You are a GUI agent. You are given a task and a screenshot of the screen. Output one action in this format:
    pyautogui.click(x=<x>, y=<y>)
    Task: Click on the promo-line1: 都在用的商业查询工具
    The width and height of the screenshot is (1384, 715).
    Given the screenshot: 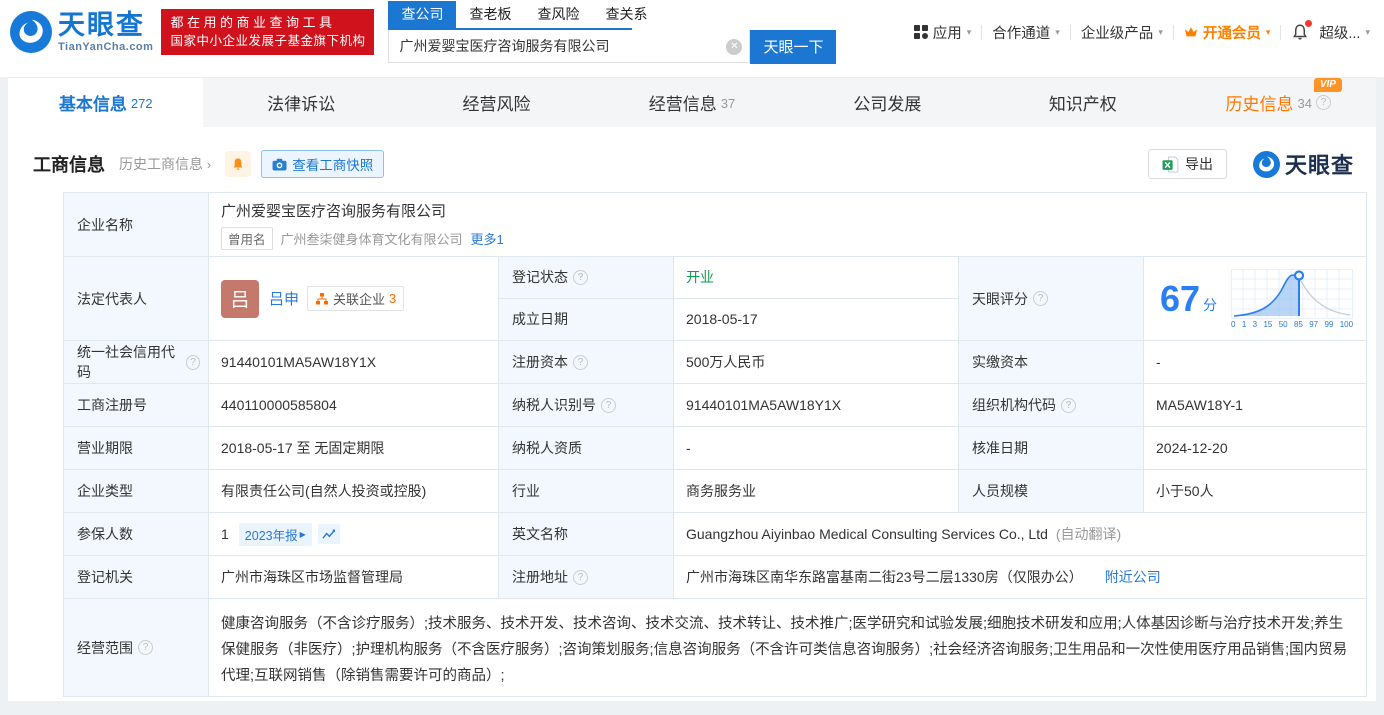 What is the action you would take?
    pyautogui.click(x=253, y=22)
    